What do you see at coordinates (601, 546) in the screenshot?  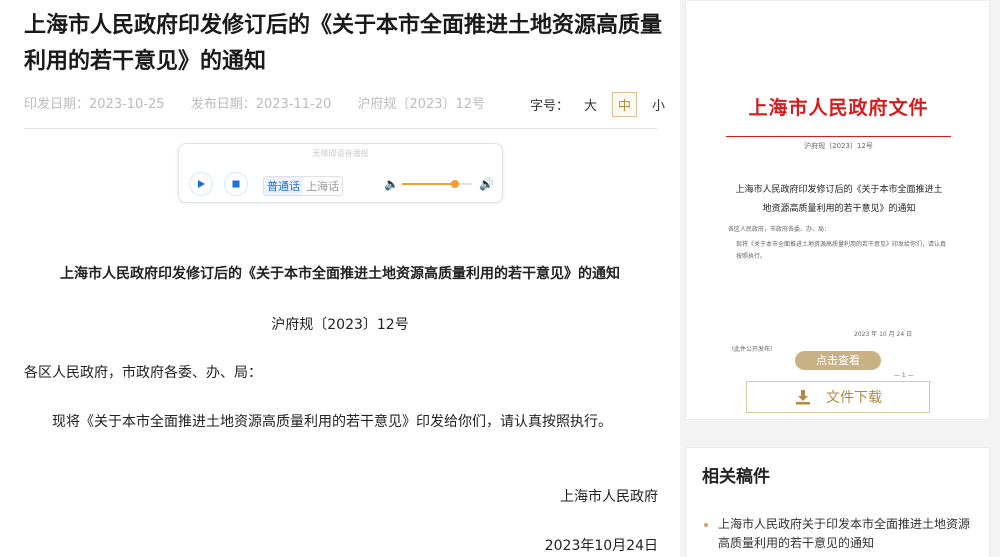 I see `sign-date: 2023年10月24日` at bounding box center [601, 546].